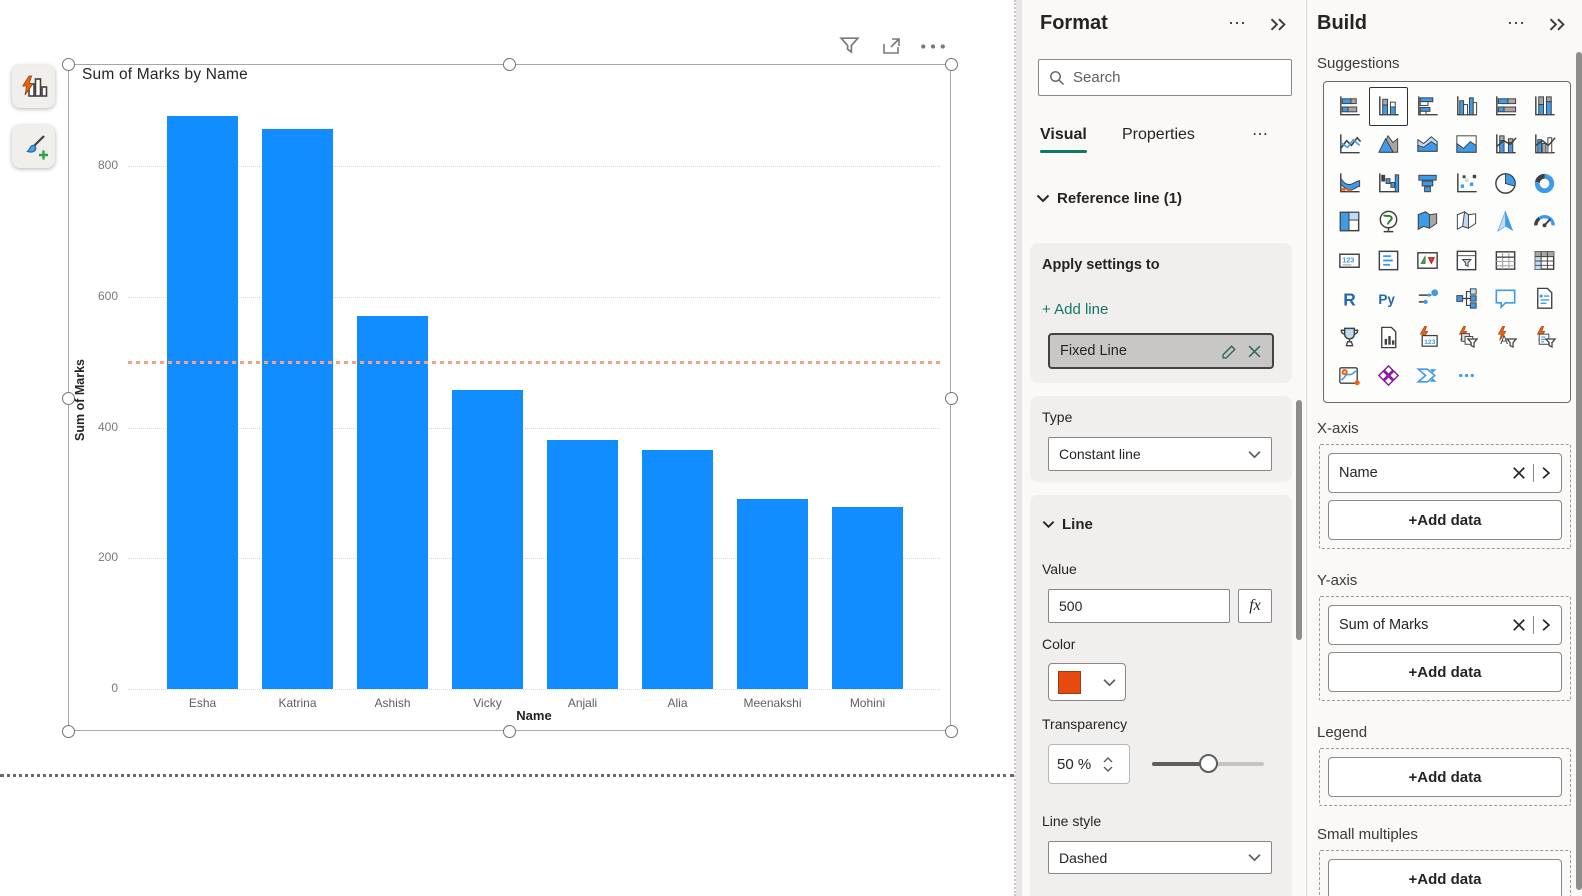 The image size is (1582, 896). I want to click on bar-Anjali, so click(582, 564).